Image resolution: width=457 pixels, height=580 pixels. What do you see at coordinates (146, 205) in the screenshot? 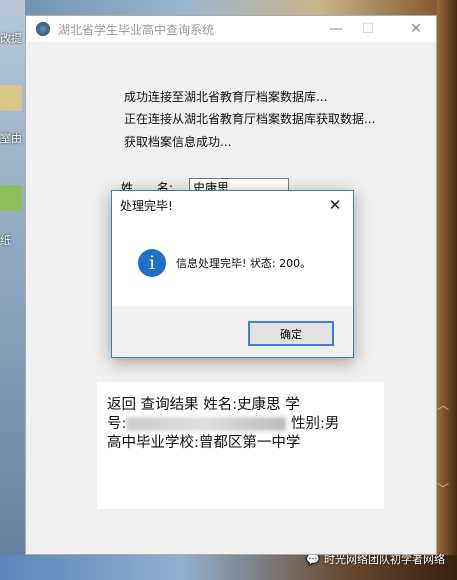
I see `dialog-title: 处理完毕!` at bounding box center [146, 205].